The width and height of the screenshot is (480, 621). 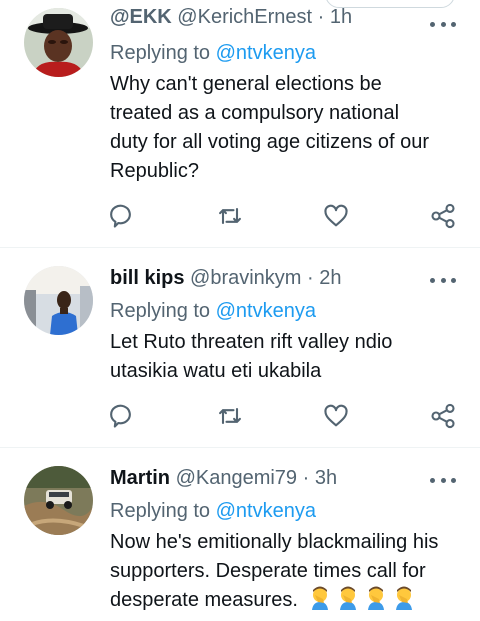 What do you see at coordinates (330, 278) in the screenshot?
I see `timestamp: 2h` at bounding box center [330, 278].